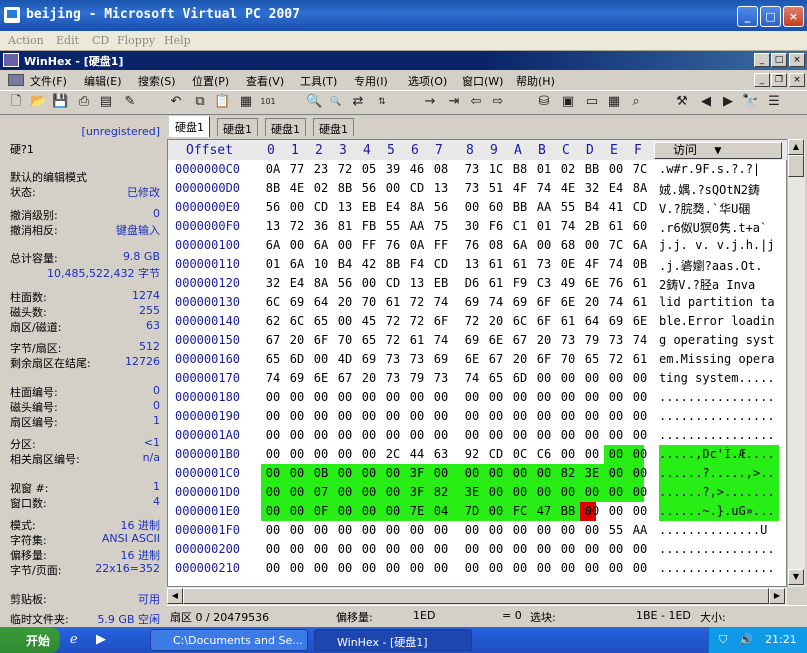  Describe the element at coordinates (321, 169) in the screenshot. I see `hex-byte: 23` at that location.